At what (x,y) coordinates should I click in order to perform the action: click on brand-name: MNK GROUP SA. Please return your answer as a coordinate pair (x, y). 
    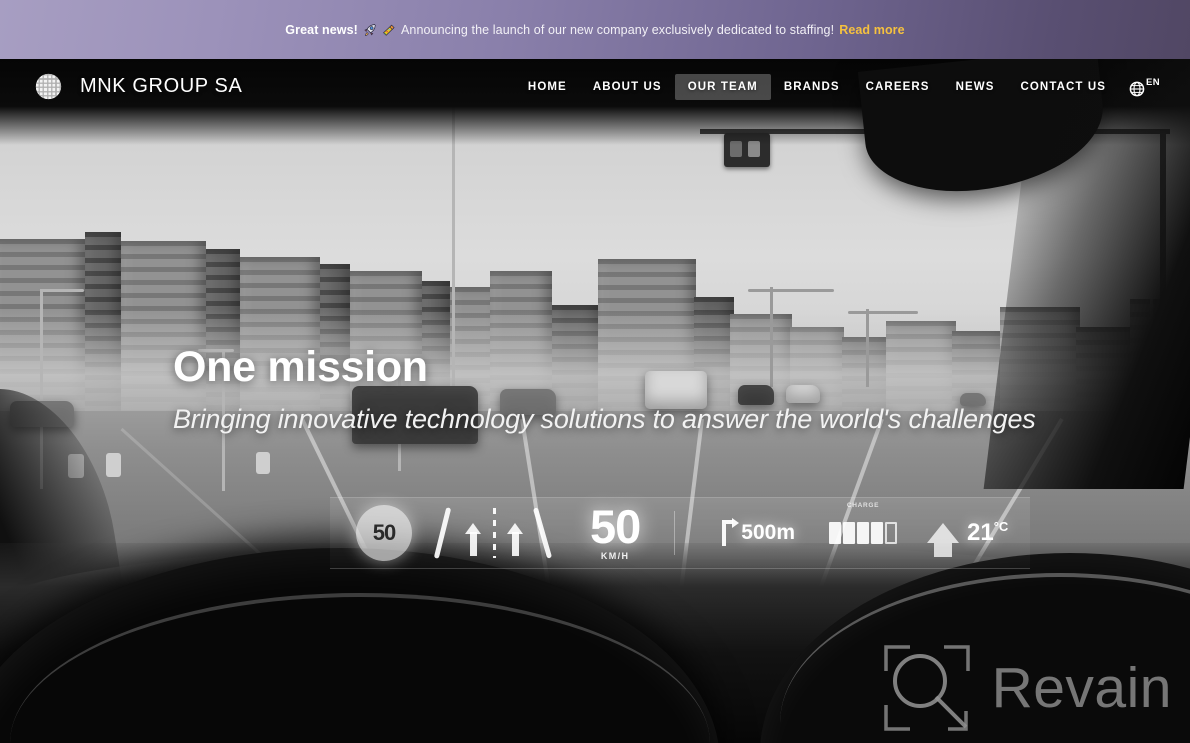
    Looking at the image, I should click on (161, 86).